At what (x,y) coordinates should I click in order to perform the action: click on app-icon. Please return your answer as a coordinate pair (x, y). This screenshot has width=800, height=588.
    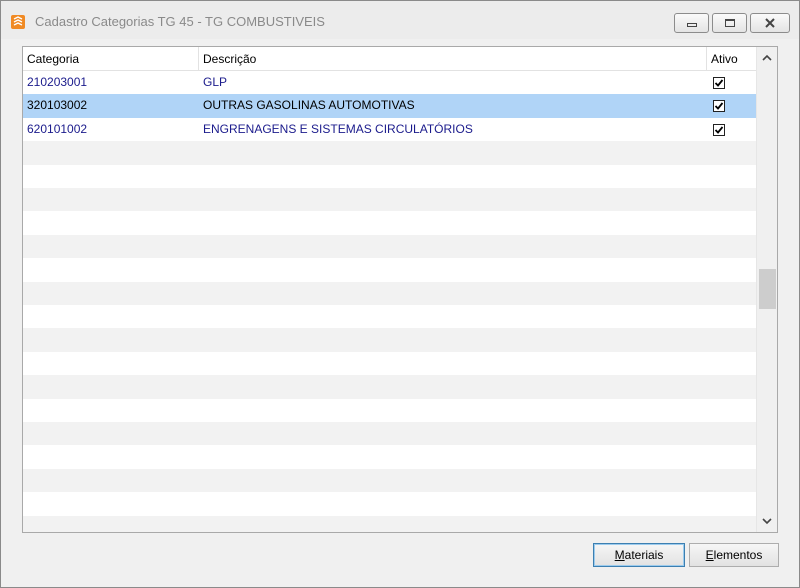
    Looking at the image, I should click on (18, 22).